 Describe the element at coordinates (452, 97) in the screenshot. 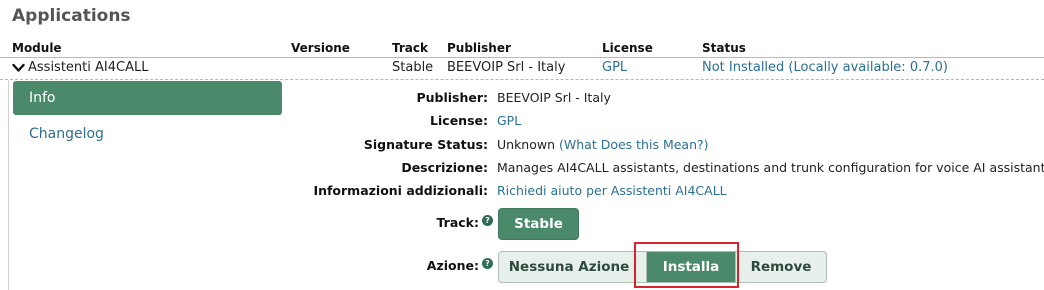

I see `publisher-label: Publisher:` at that location.